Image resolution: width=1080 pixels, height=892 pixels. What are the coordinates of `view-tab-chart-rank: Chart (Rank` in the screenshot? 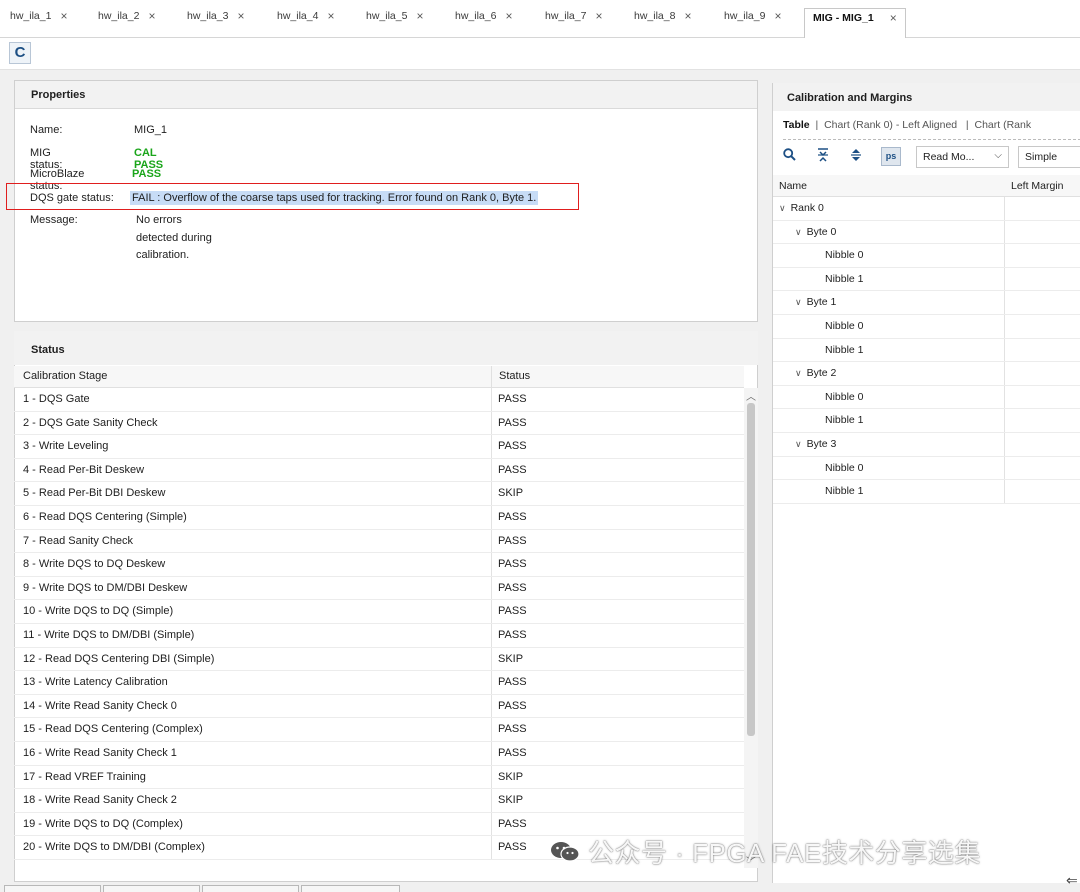 It's located at (1003, 125).